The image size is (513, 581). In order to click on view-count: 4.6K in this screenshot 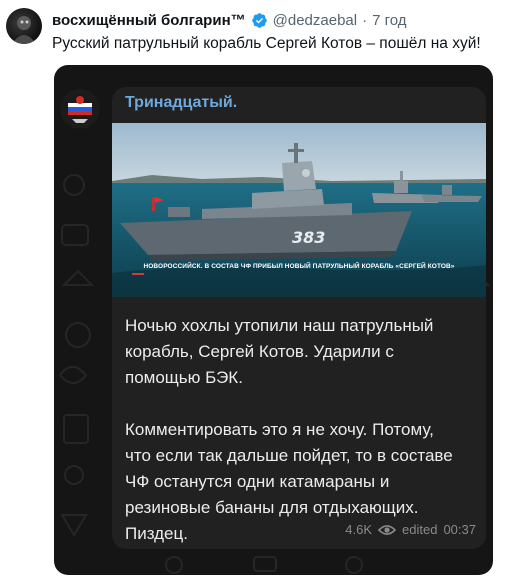, I will do `click(359, 529)`.